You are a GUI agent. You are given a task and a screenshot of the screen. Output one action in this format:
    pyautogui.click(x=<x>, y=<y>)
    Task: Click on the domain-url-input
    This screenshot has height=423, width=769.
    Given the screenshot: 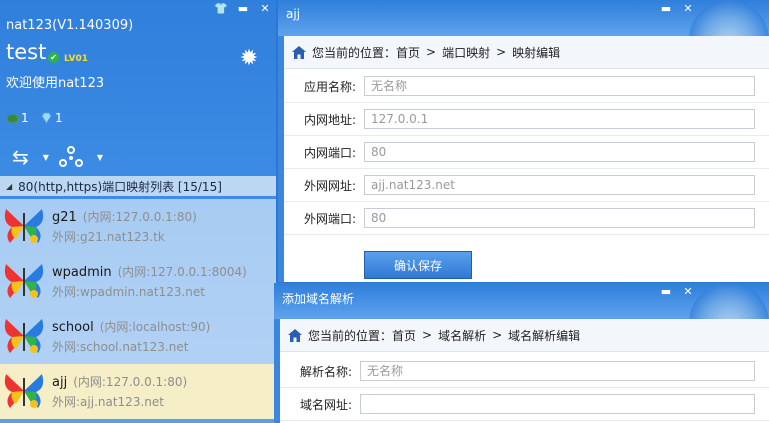 What is the action you would take?
    pyautogui.click(x=557, y=404)
    